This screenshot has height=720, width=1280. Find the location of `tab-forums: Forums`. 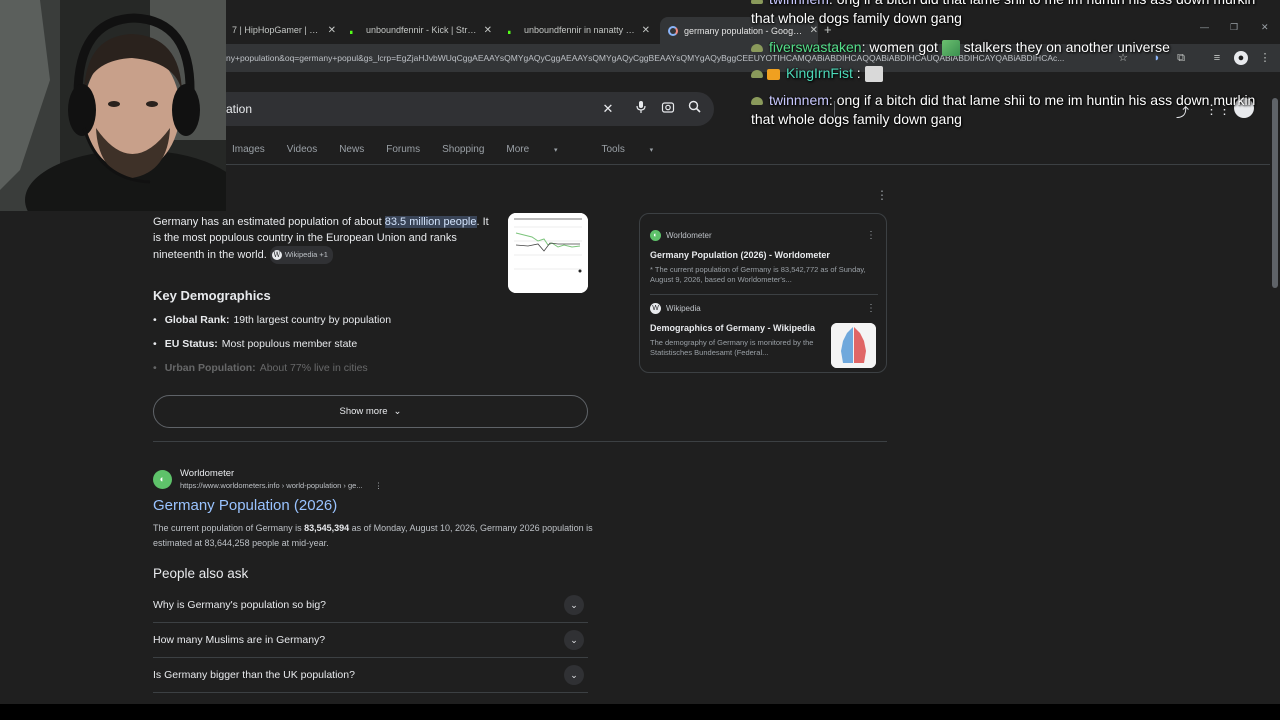

tab-forums: Forums is located at coordinates (403, 154).